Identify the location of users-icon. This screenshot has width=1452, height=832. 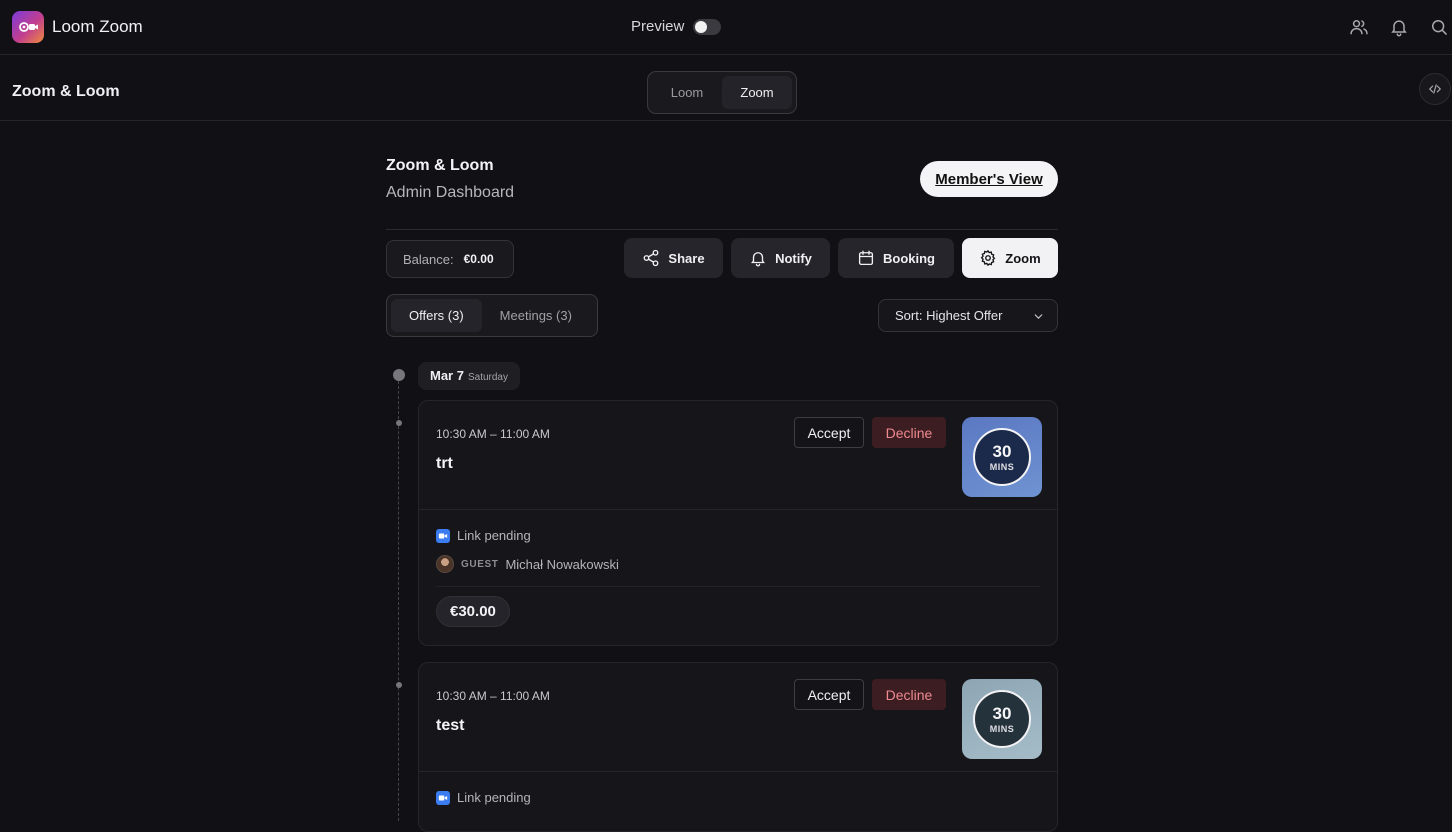
(1359, 27).